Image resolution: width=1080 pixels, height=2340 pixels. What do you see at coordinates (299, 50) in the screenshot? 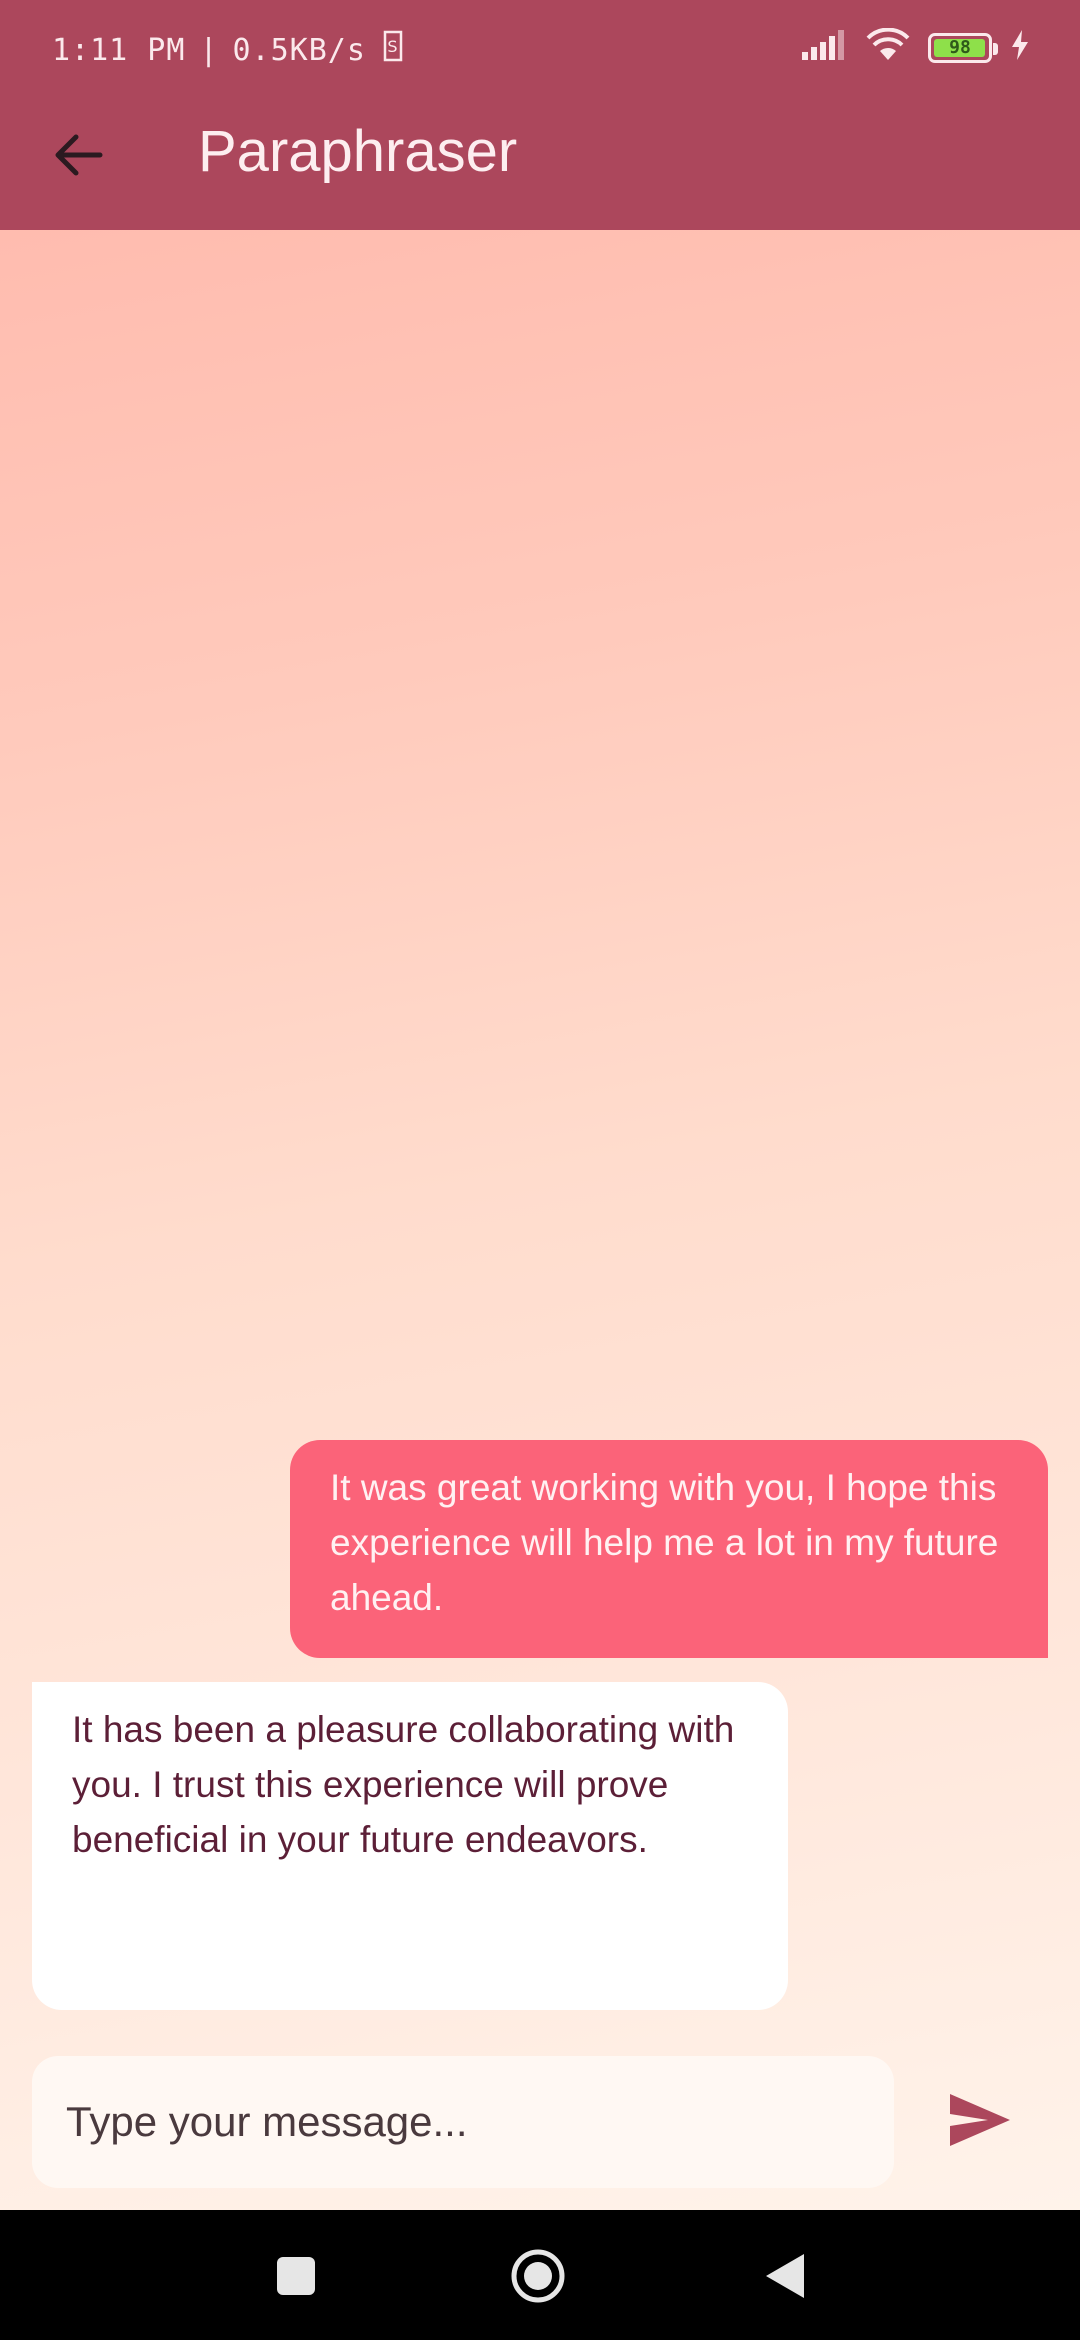
I see `network-speed: 0.5KB/s` at bounding box center [299, 50].